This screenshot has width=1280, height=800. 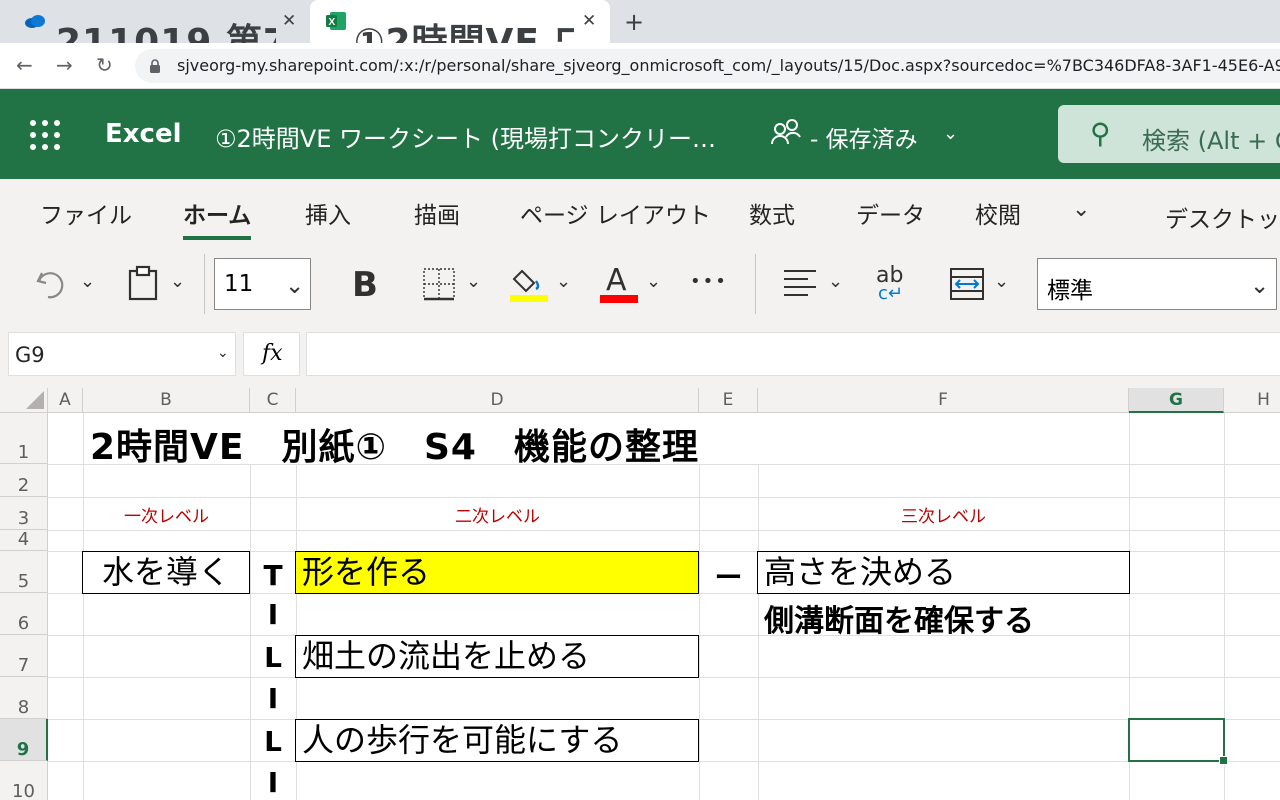 What do you see at coordinates (87, 281) in the screenshot?
I see `undo-dropdown-icon: ⌄` at bounding box center [87, 281].